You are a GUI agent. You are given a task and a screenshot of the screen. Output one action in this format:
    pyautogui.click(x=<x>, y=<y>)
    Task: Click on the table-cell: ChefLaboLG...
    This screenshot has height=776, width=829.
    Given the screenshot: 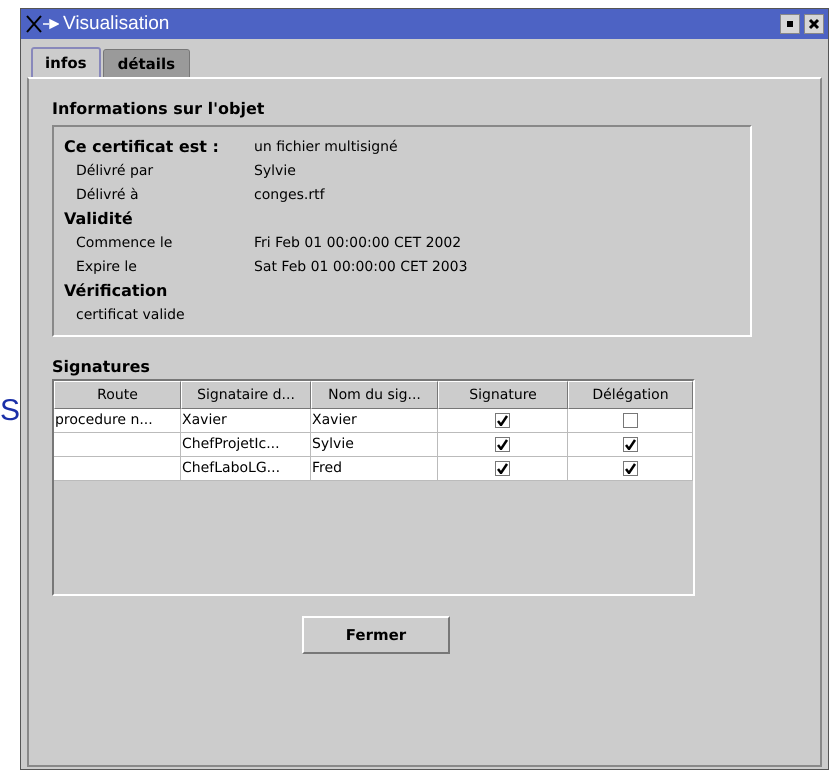 What is the action you would take?
    pyautogui.click(x=246, y=468)
    